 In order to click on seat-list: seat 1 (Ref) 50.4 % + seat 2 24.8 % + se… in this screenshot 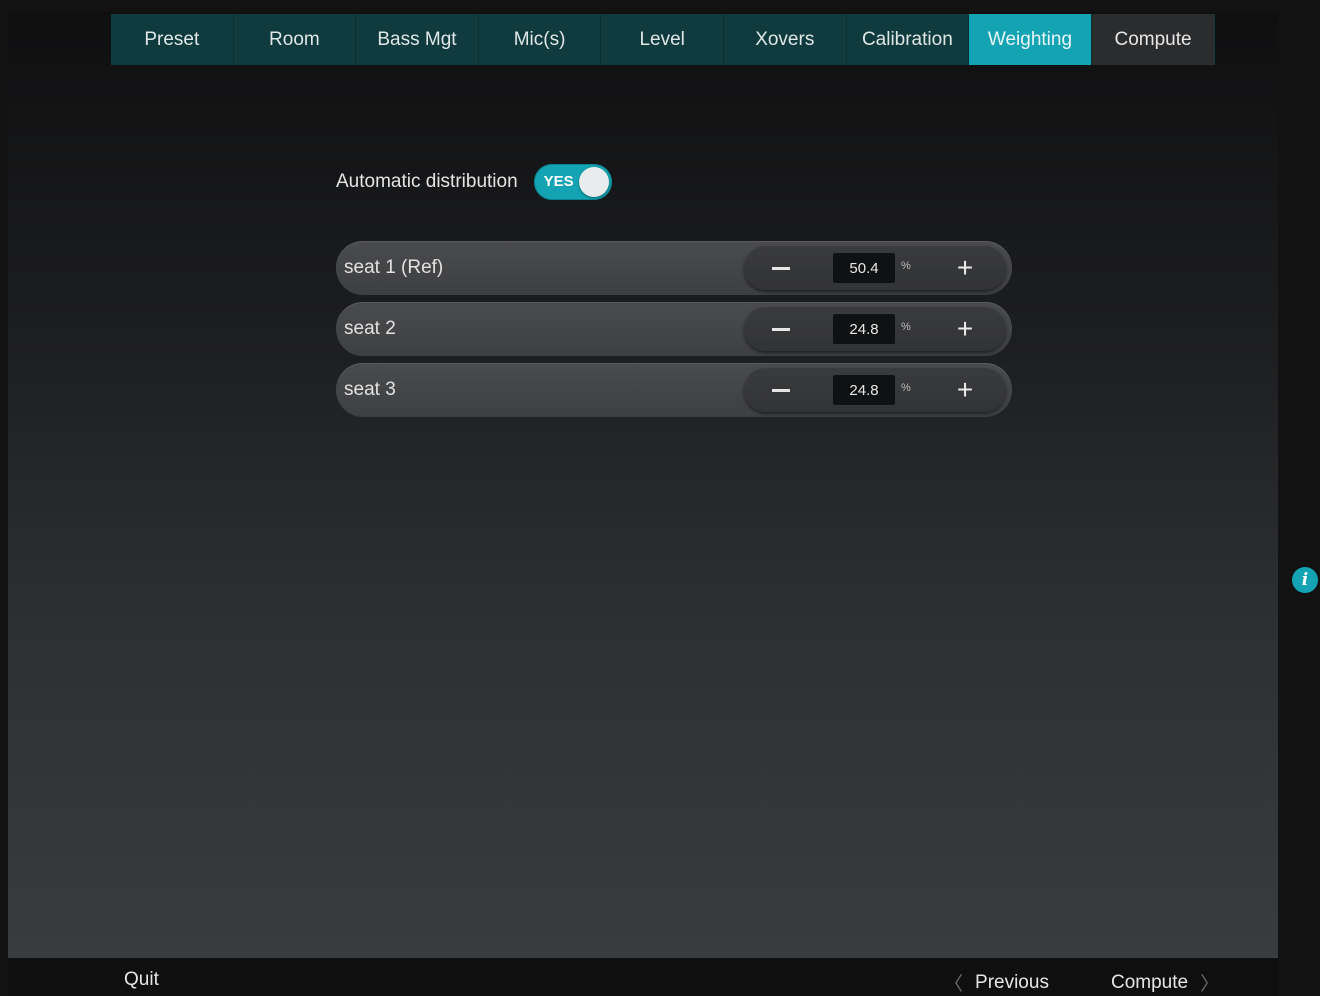, I will do `click(674, 332)`.